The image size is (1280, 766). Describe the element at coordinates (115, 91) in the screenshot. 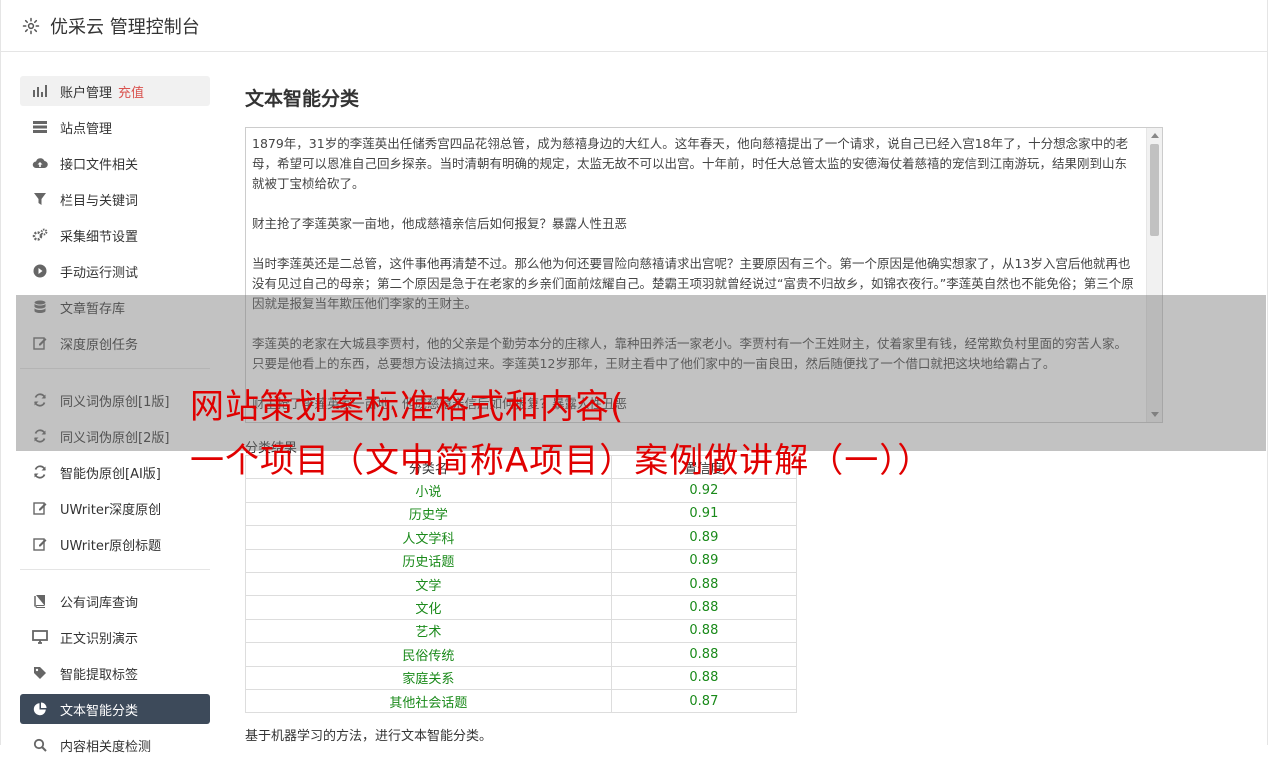

I see `sidebar-item-account: 账户管理 充值` at that location.